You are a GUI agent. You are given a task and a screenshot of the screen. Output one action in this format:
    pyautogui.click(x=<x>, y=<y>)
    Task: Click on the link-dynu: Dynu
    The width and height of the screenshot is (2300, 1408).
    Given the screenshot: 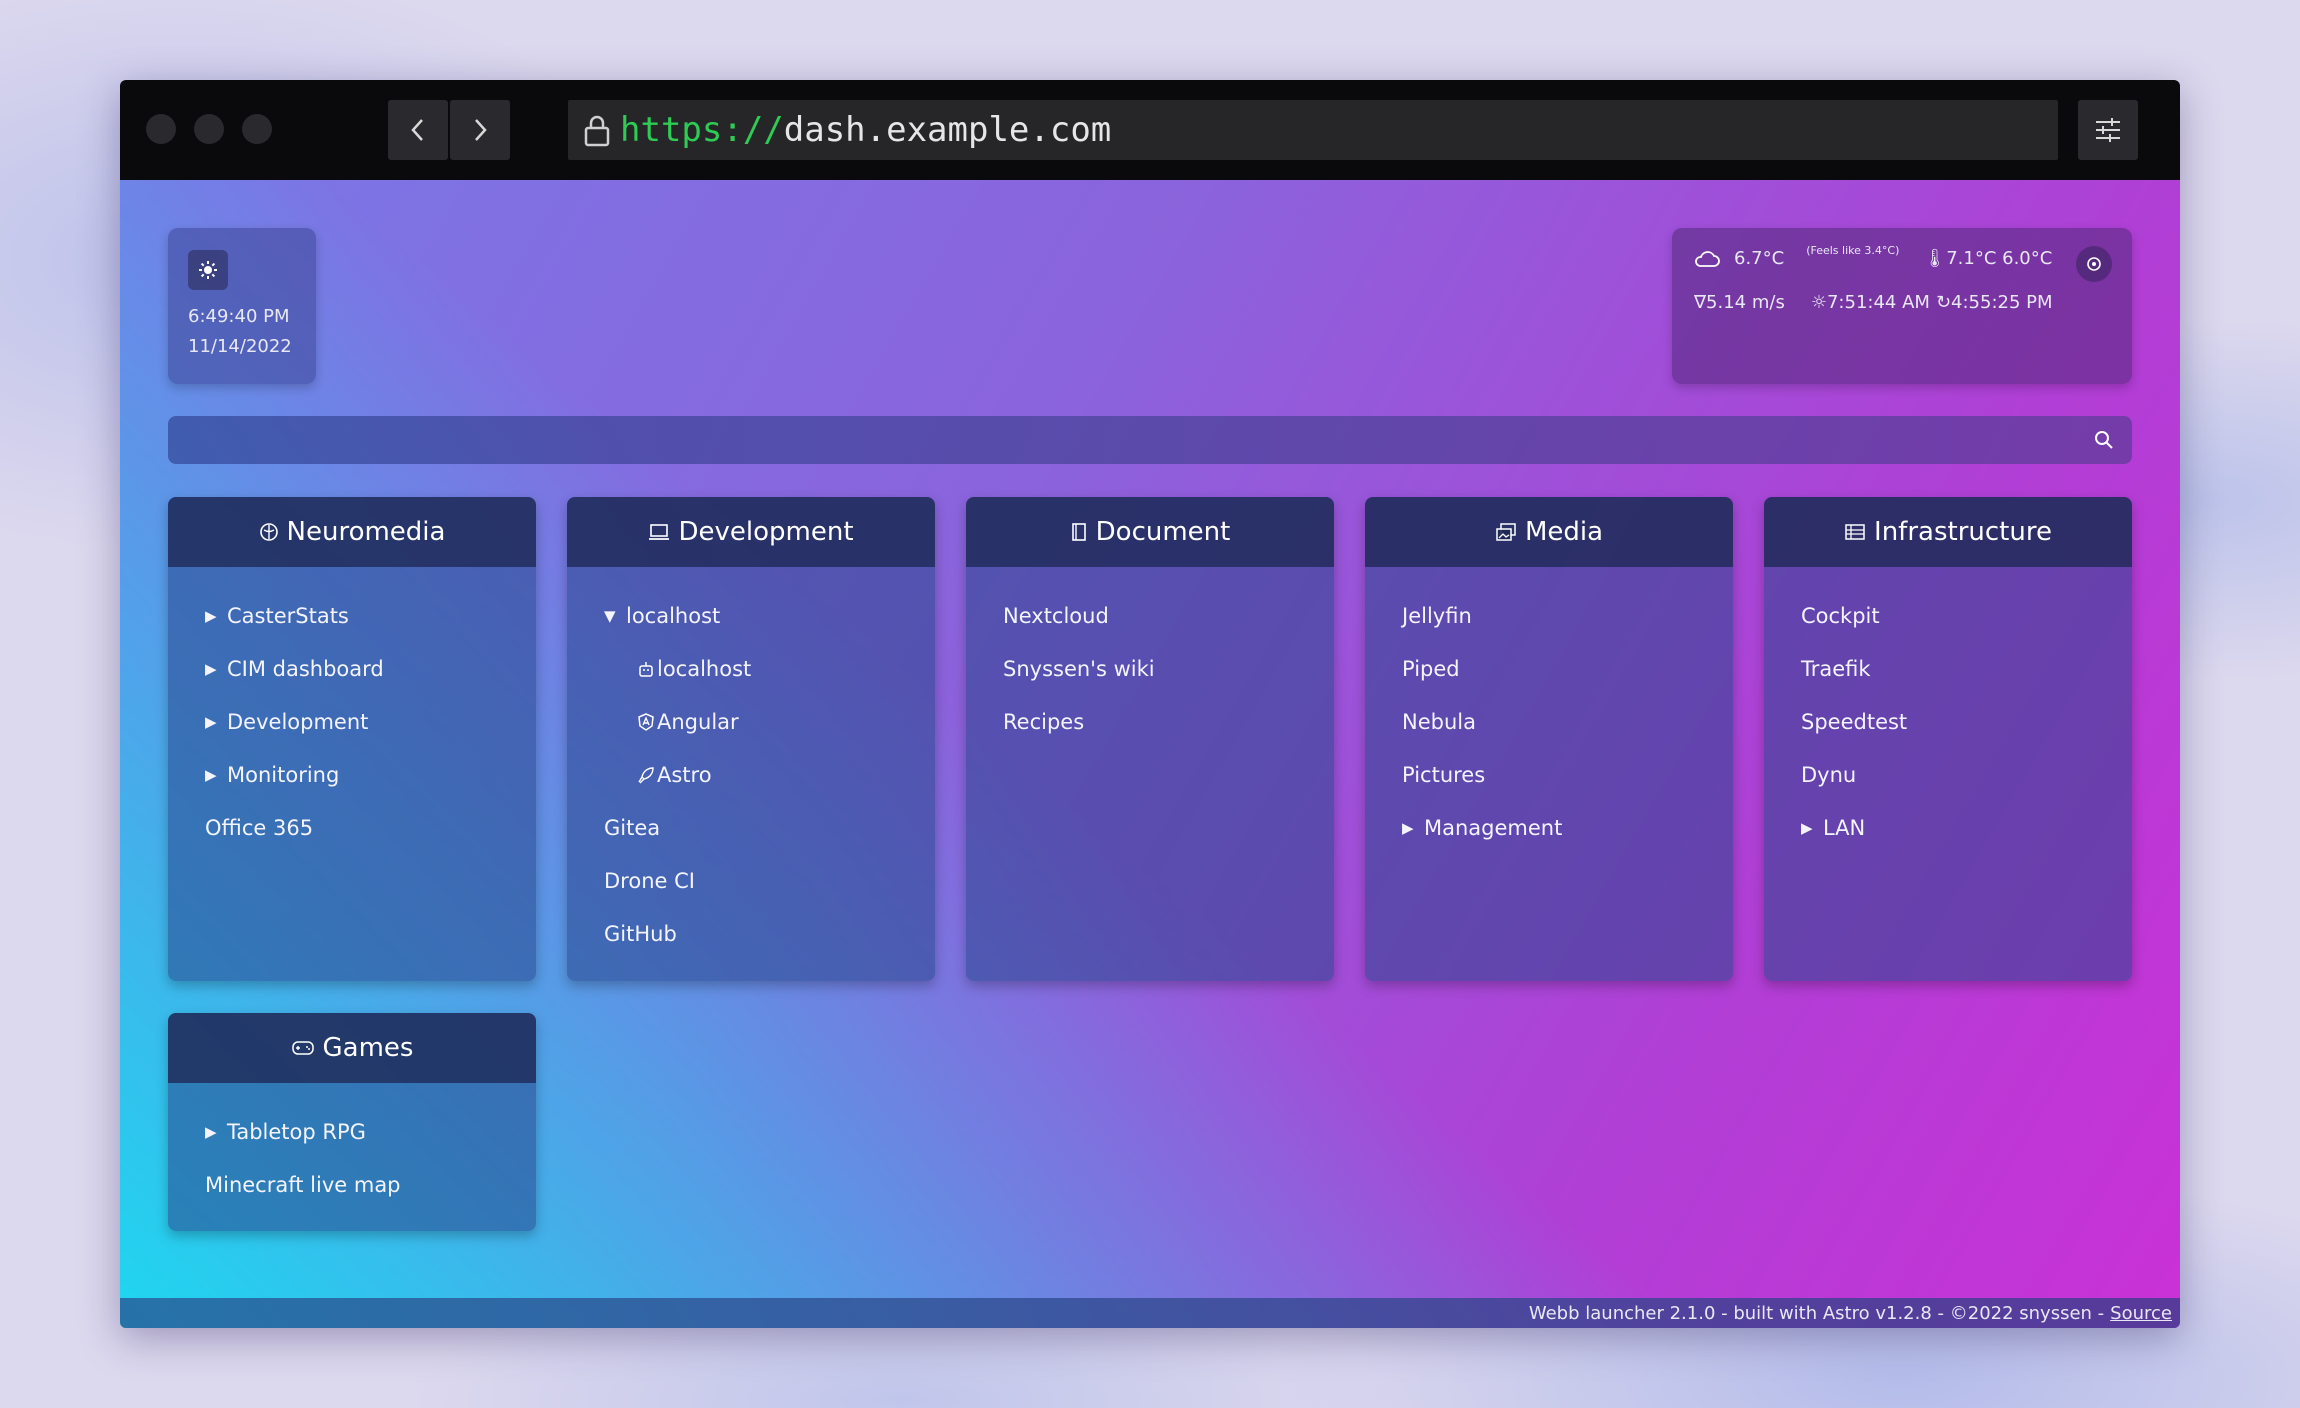 What is the action you would take?
    pyautogui.click(x=1948, y=774)
    